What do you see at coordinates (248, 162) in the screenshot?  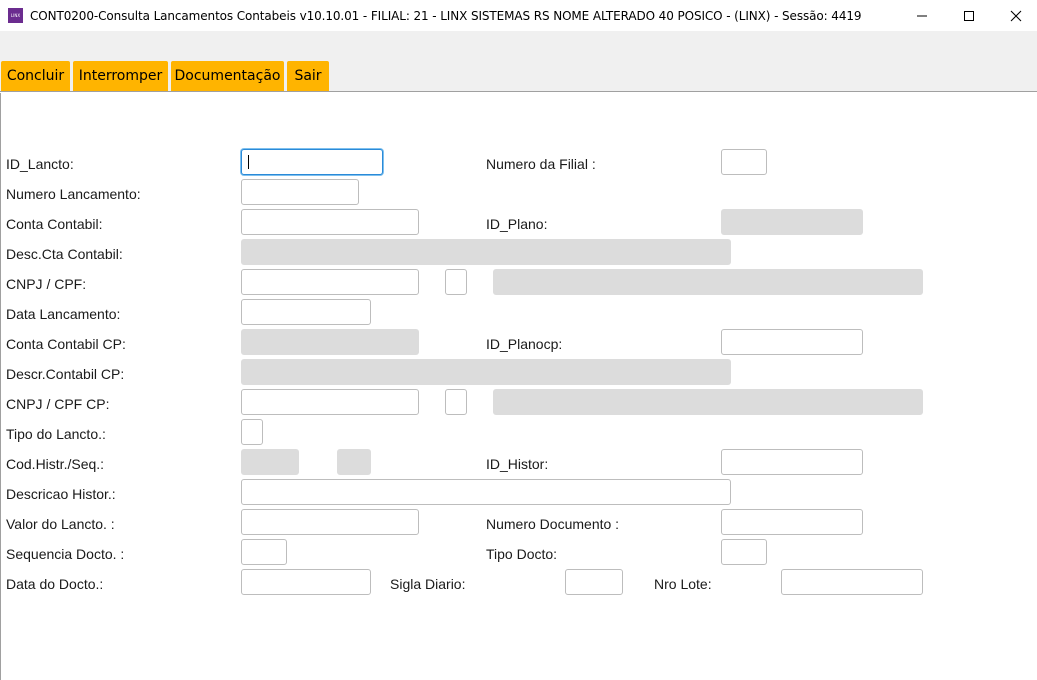 I see `text-caret` at bounding box center [248, 162].